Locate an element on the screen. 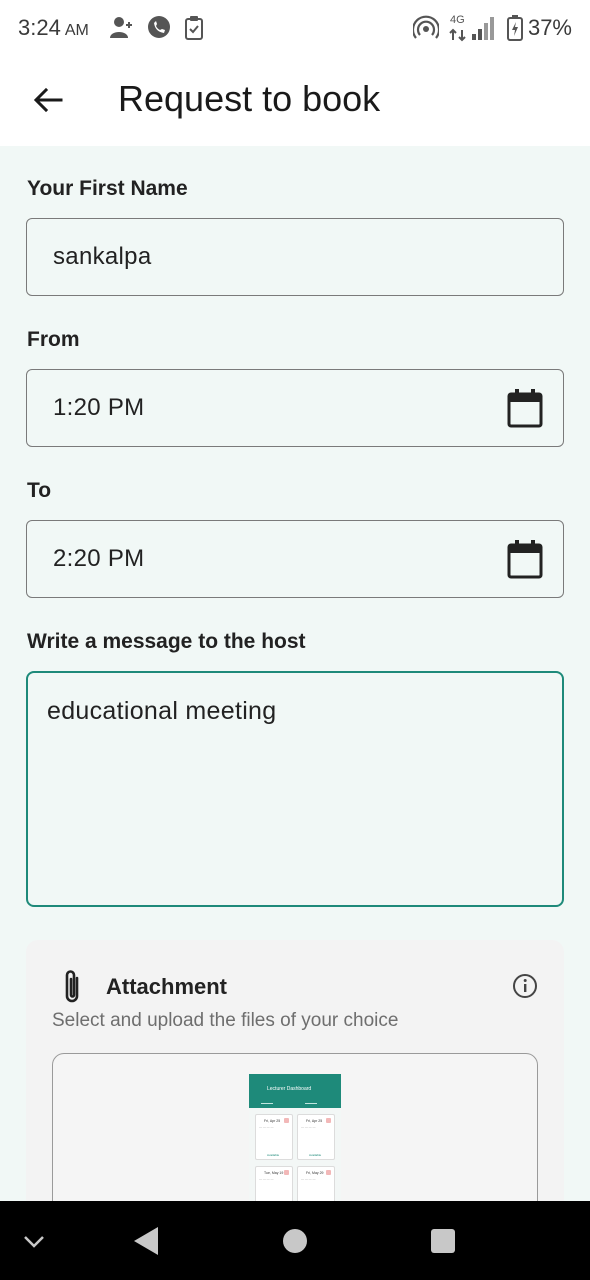 Image resolution: width=590 pixels, height=1280 pixels. system-nav-bar is located at coordinates (295, 1240).